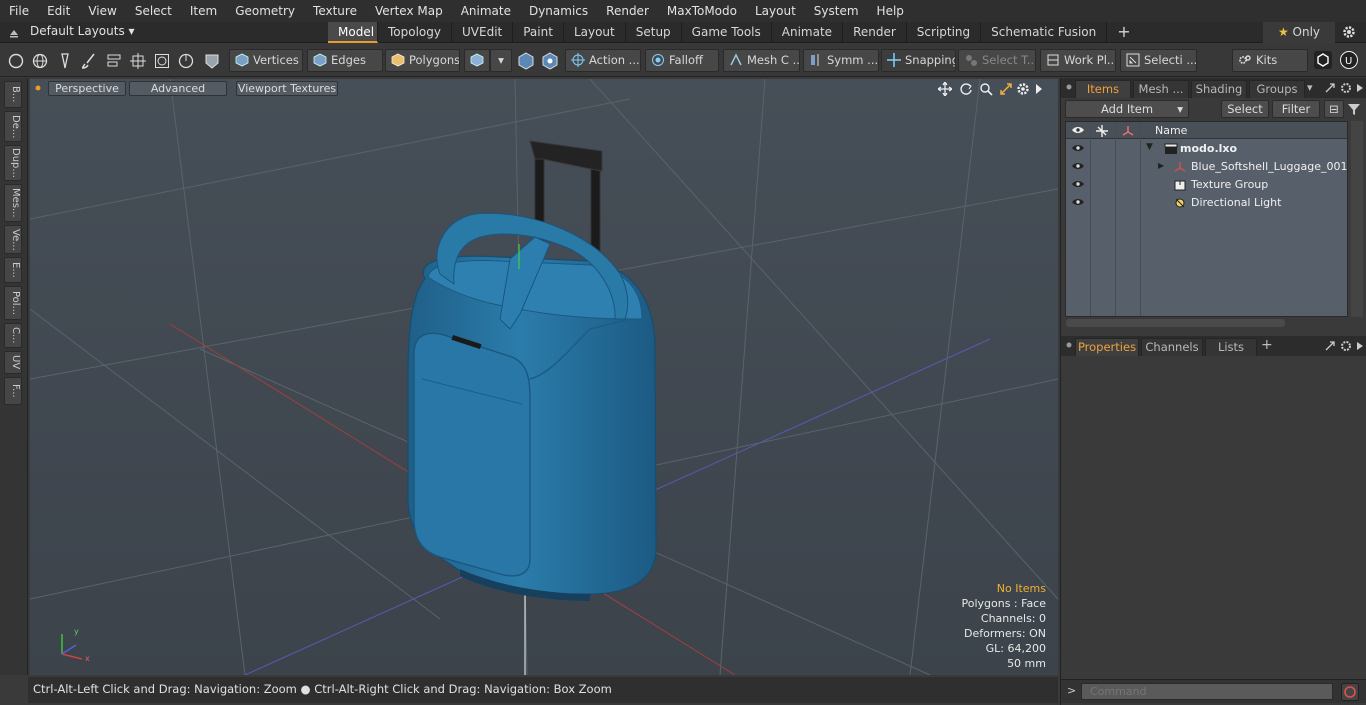 Image resolution: width=1366 pixels, height=705 pixels. What do you see at coordinates (986, 89) in the screenshot?
I see `zoom-icon` at bounding box center [986, 89].